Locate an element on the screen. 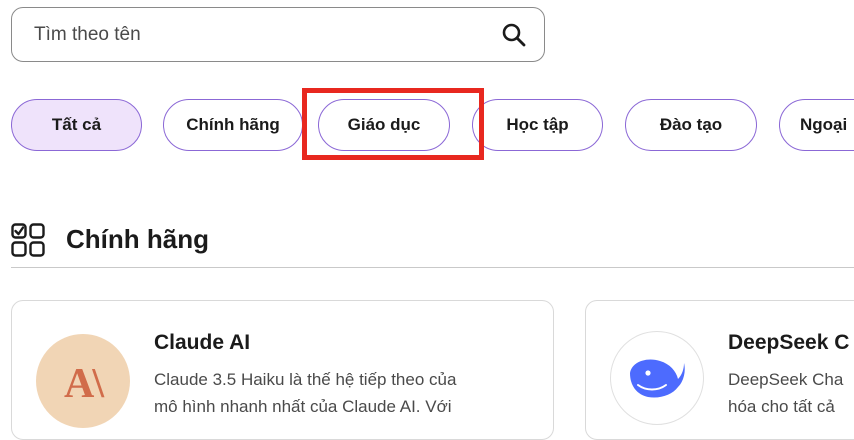 Image resolution: width=854 pixels, height=440 pixels. search-bar is located at coordinates (278, 34).